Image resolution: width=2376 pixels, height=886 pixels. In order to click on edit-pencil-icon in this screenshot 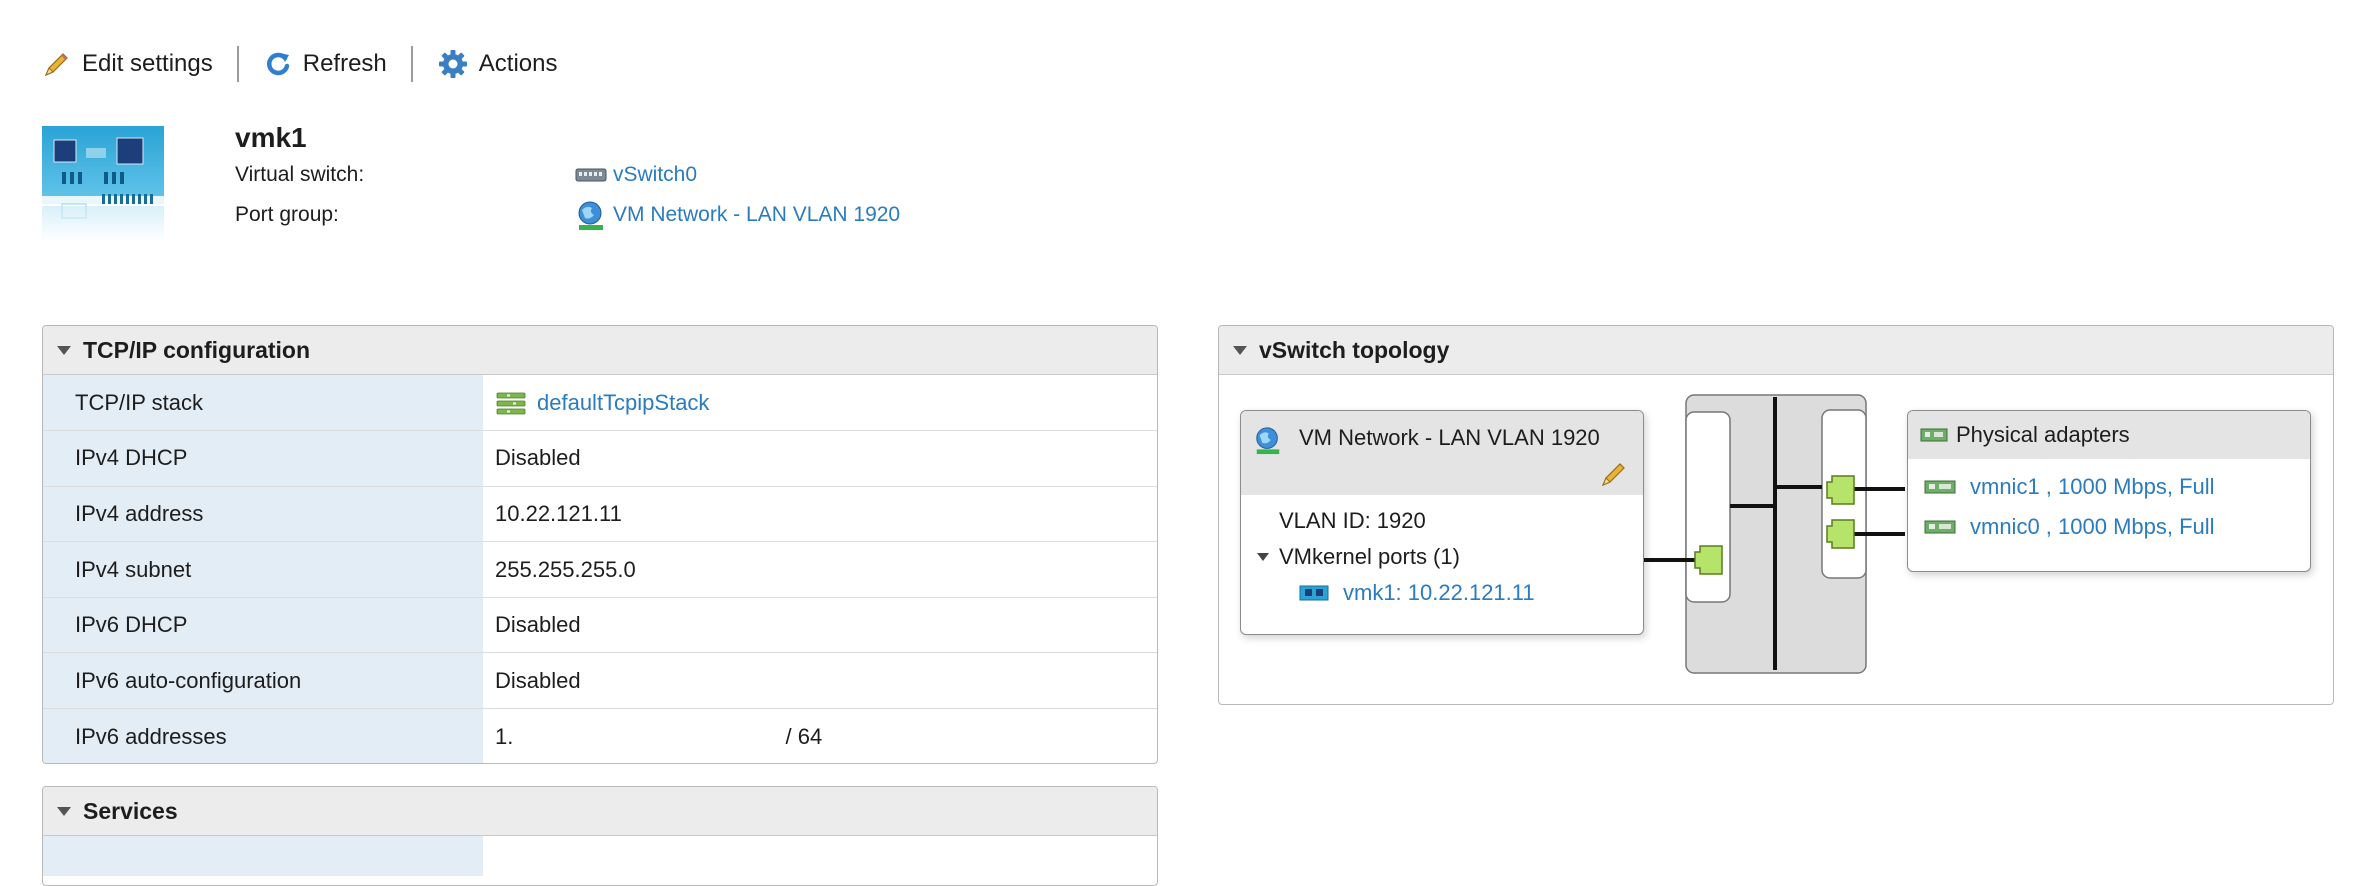, I will do `click(1614, 474)`.